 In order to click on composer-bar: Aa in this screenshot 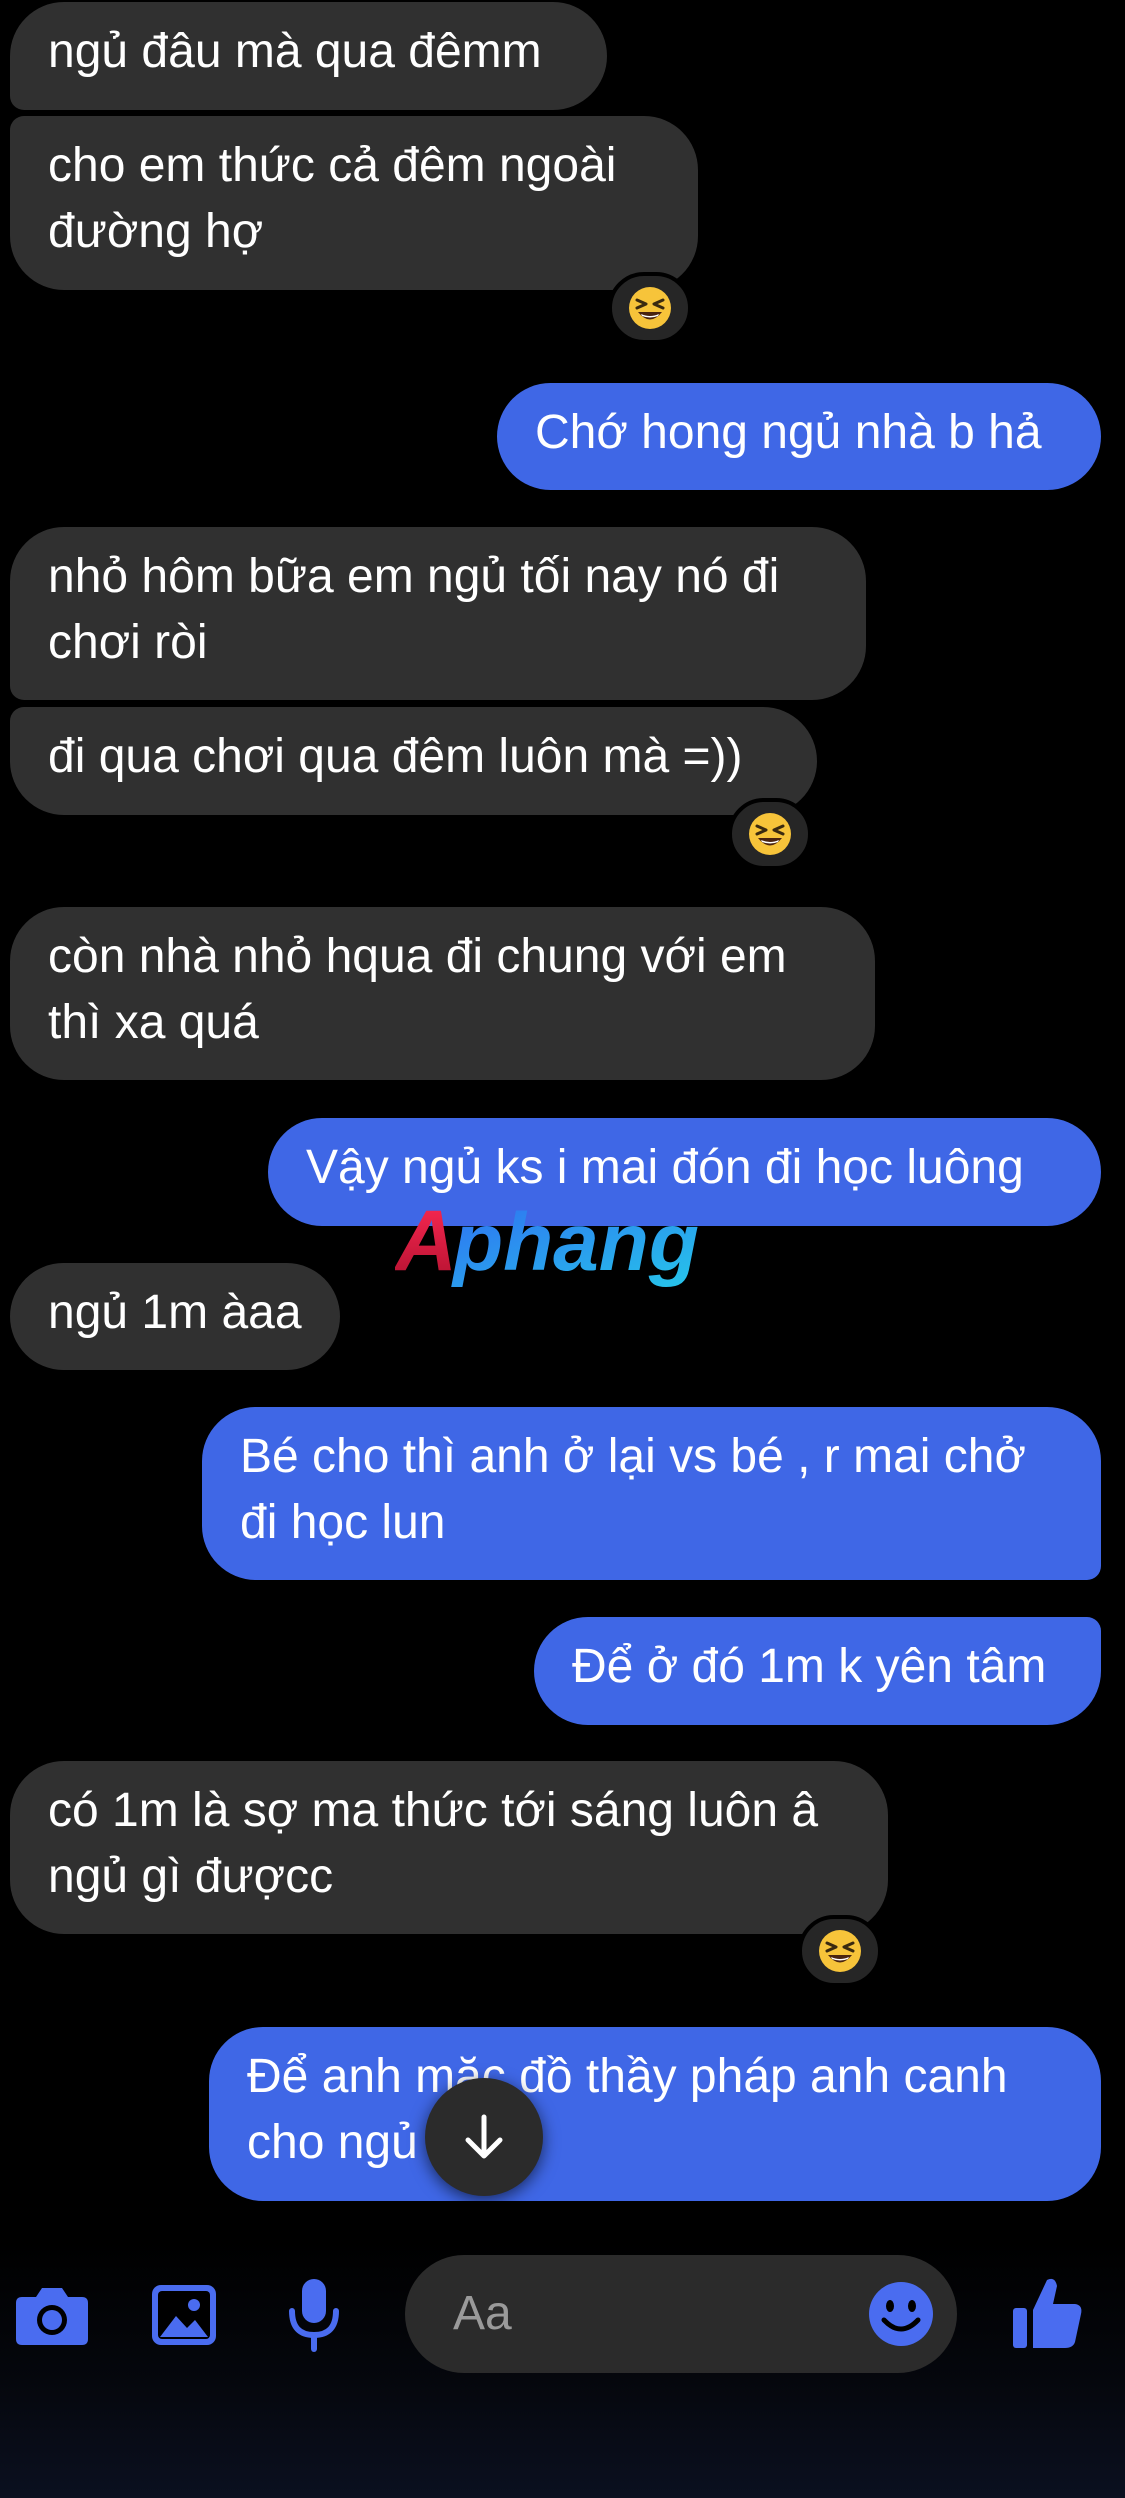, I will do `click(562, 2369)`.